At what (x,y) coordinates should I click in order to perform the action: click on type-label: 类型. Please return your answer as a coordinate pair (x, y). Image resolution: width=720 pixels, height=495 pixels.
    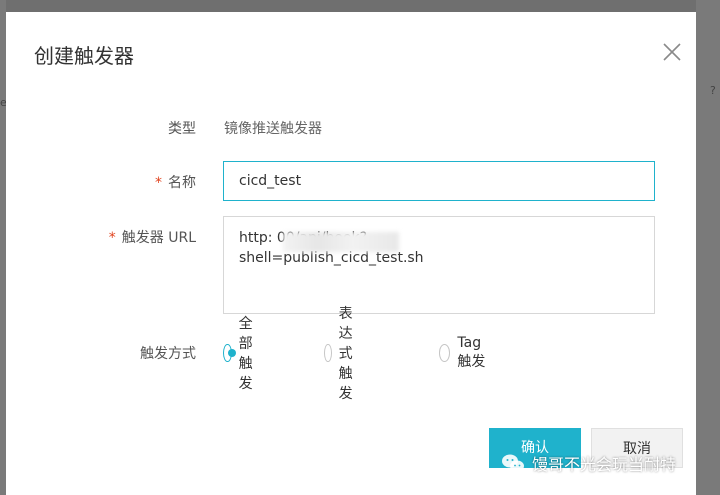
    Looking at the image, I should click on (182, 129).